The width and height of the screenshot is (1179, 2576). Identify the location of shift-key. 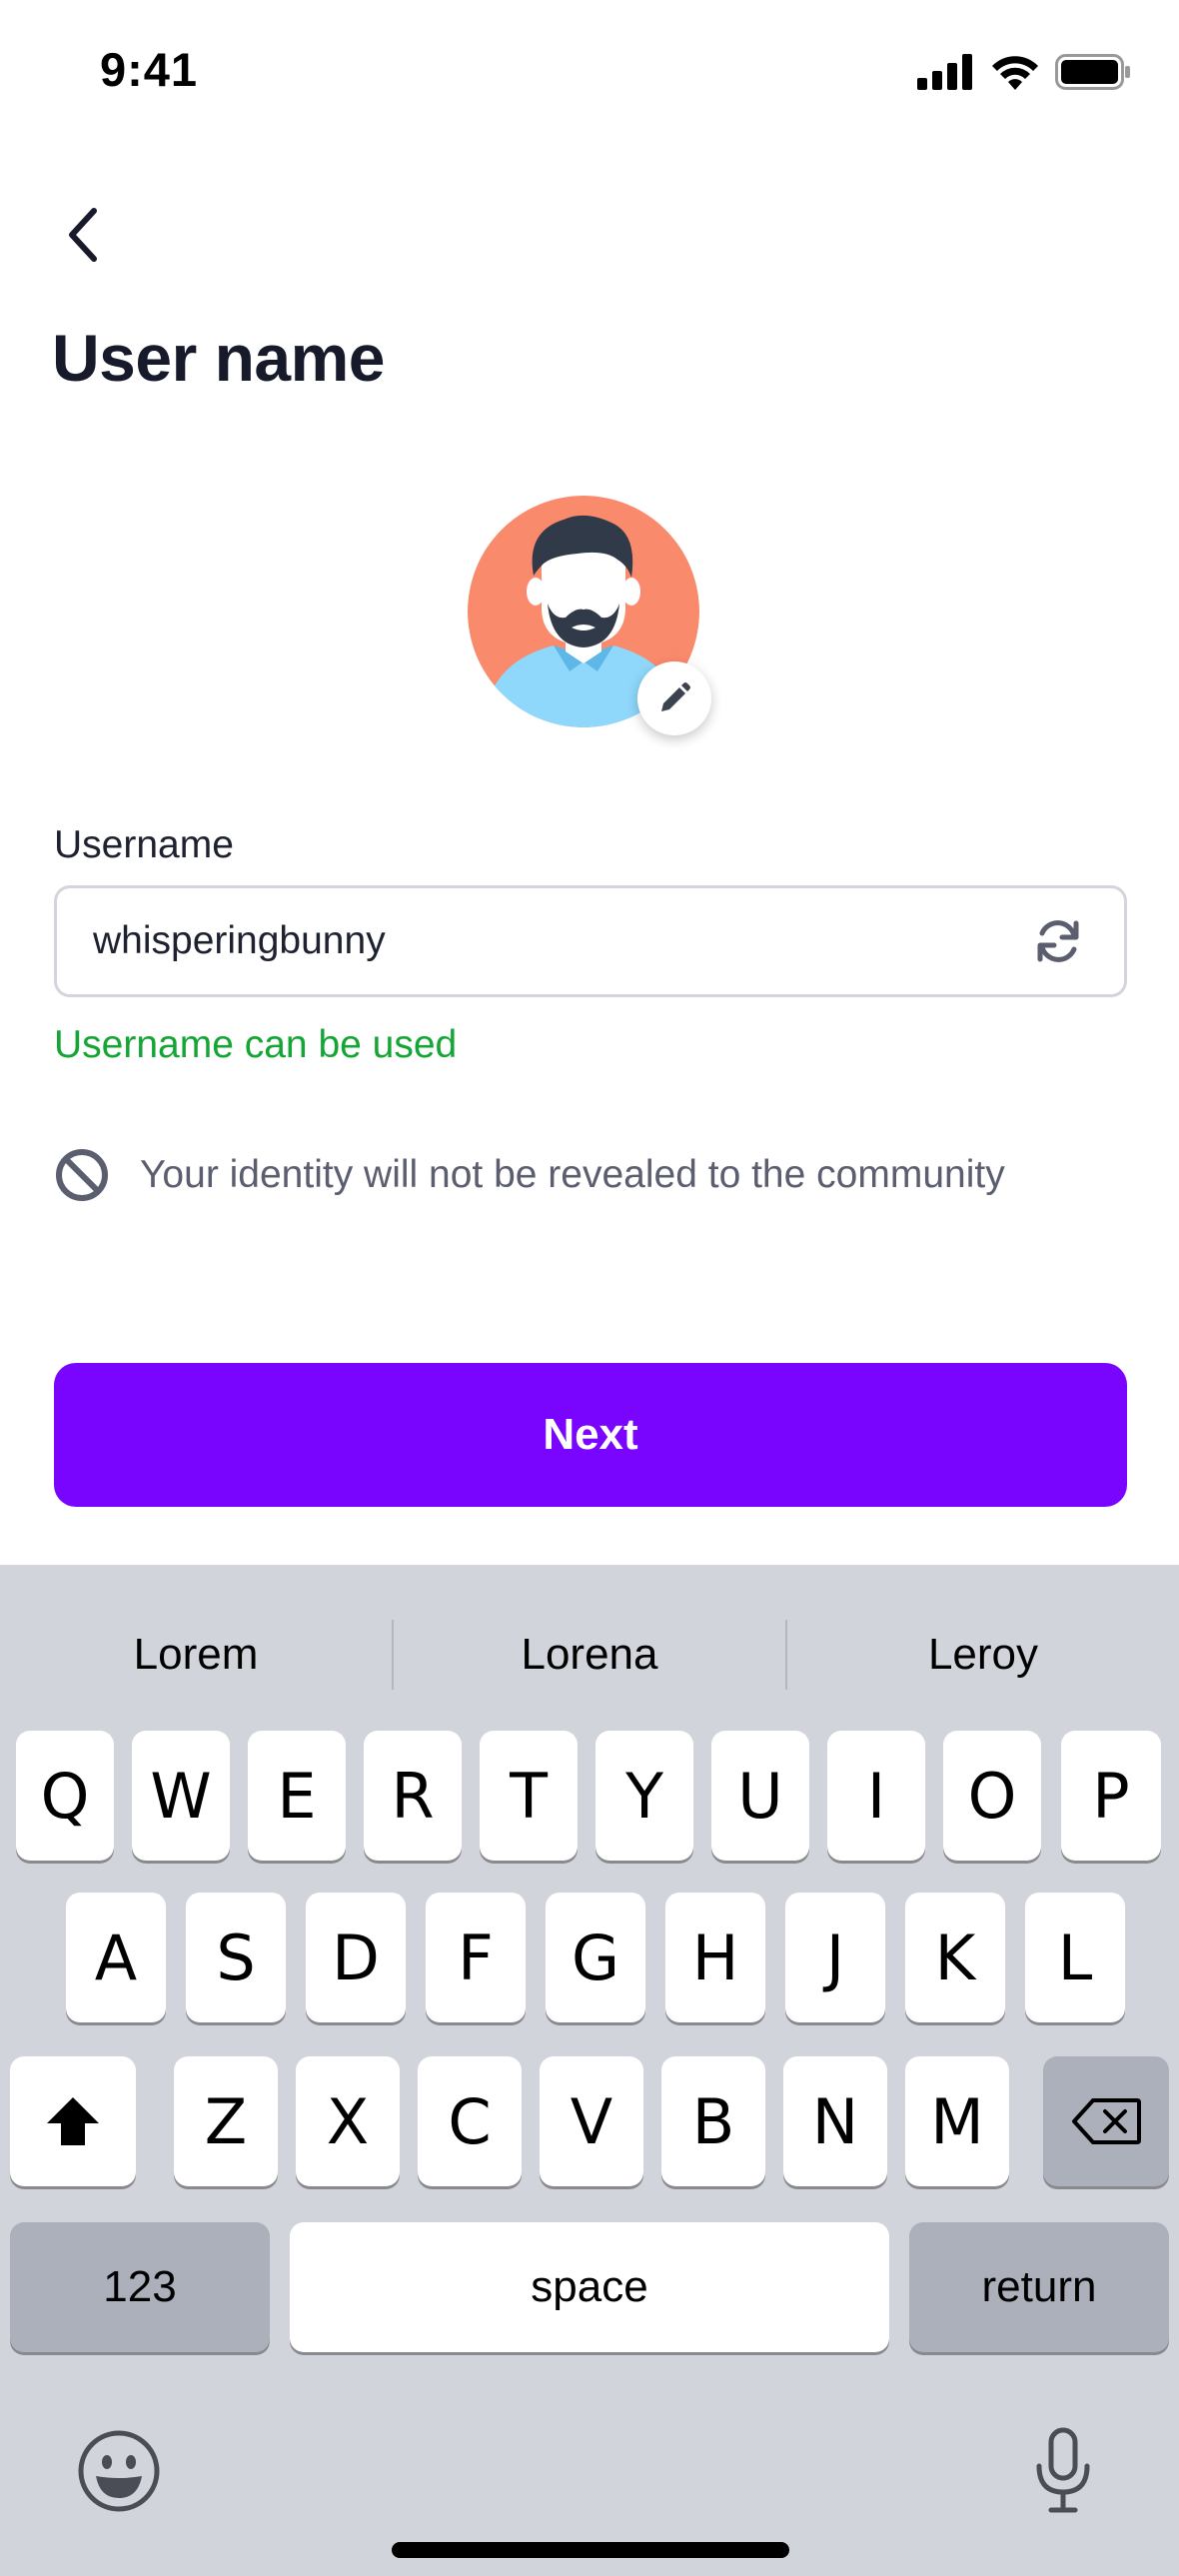
(73, 2121).